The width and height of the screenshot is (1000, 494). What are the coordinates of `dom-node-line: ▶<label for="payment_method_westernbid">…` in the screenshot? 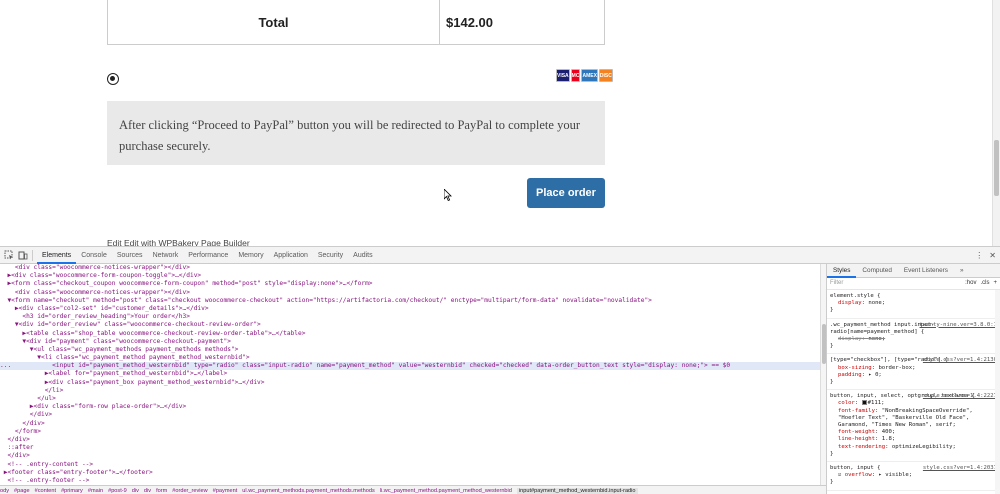 It's located at (413, 374).